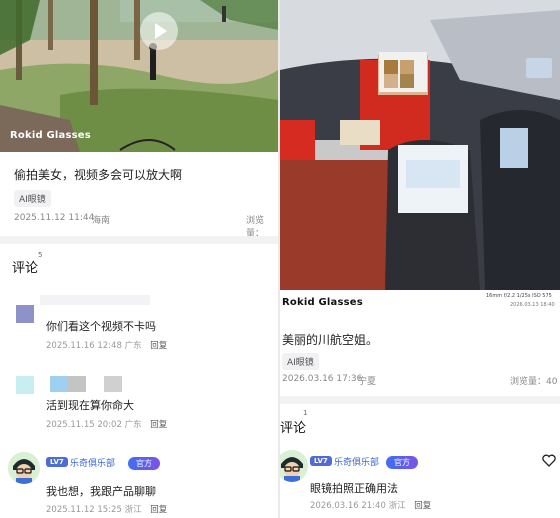  Describe the element at coordinates (101, 491) in the screenshot. I see `comment-text: 我也想，我跟产品聊聊` at that location.